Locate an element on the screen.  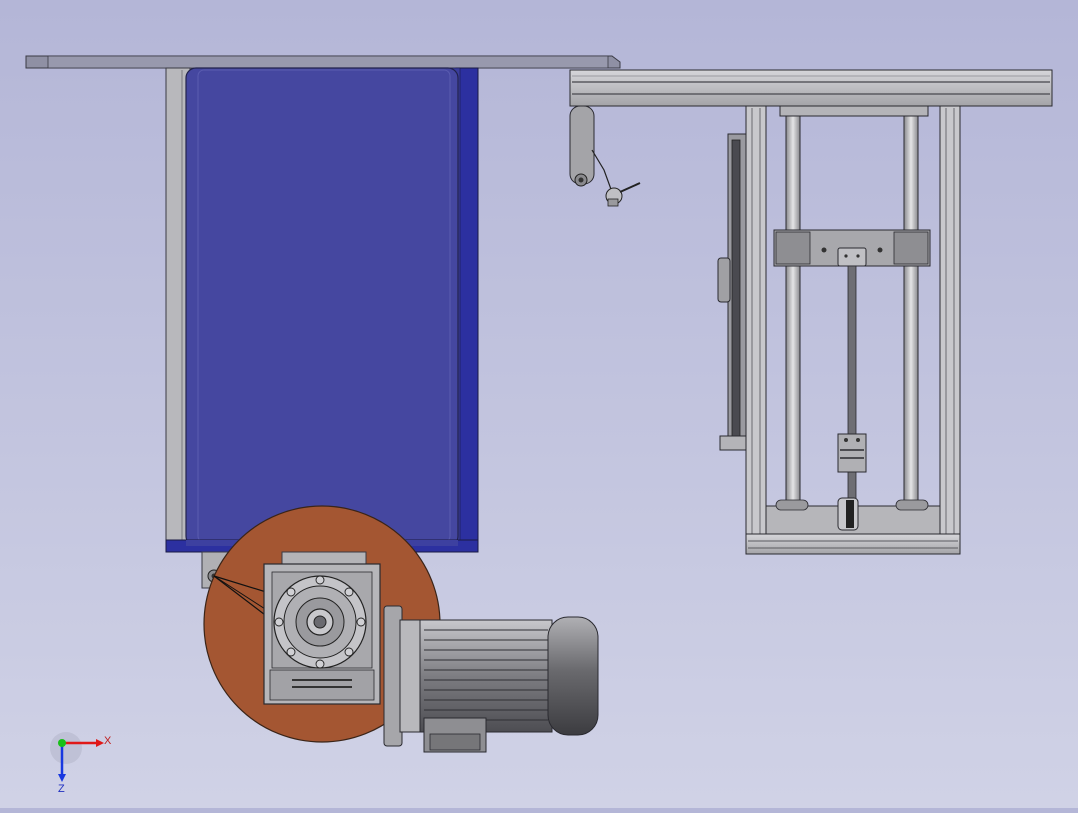
motor-fan-cover is located at coordinates (573, 676).